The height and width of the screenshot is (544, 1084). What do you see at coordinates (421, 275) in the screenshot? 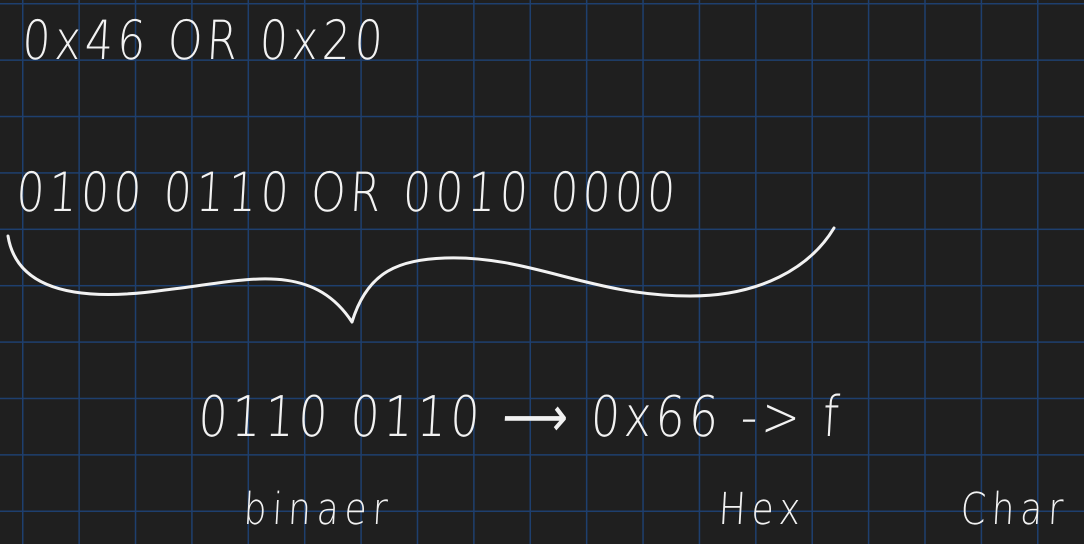
I see `grouping-brace` at bounding box center [421, 275].